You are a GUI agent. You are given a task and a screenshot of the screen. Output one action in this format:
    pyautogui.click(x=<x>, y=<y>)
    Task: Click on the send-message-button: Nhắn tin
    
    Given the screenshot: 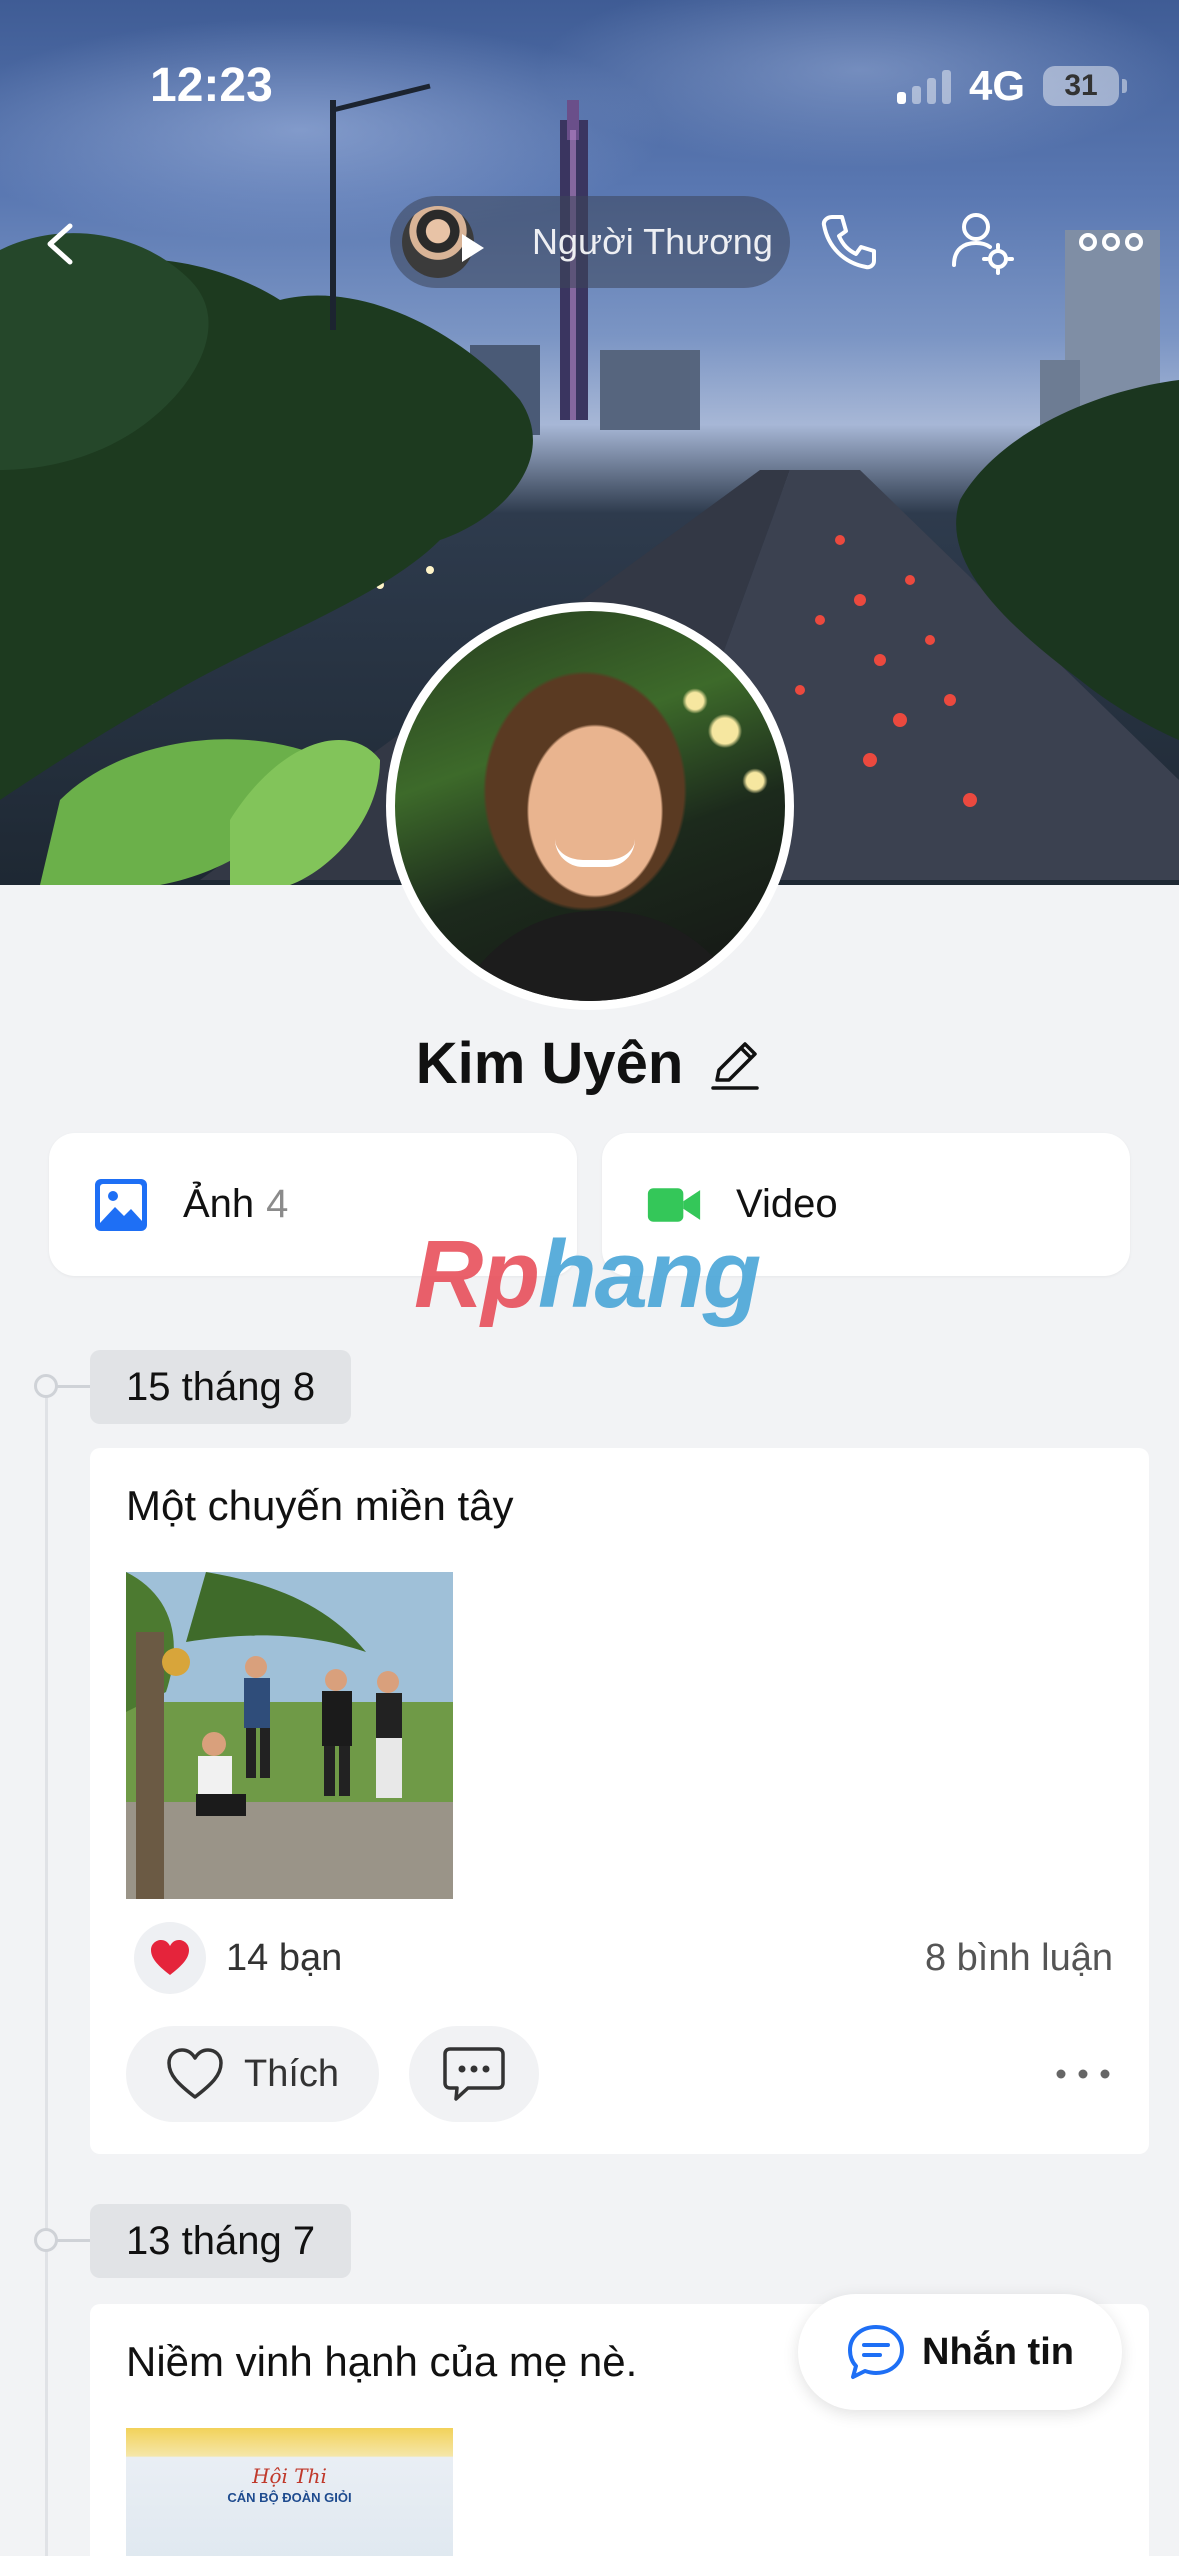 What is the action you would take?
    pyautogui.click(x=960, y=2352)
    